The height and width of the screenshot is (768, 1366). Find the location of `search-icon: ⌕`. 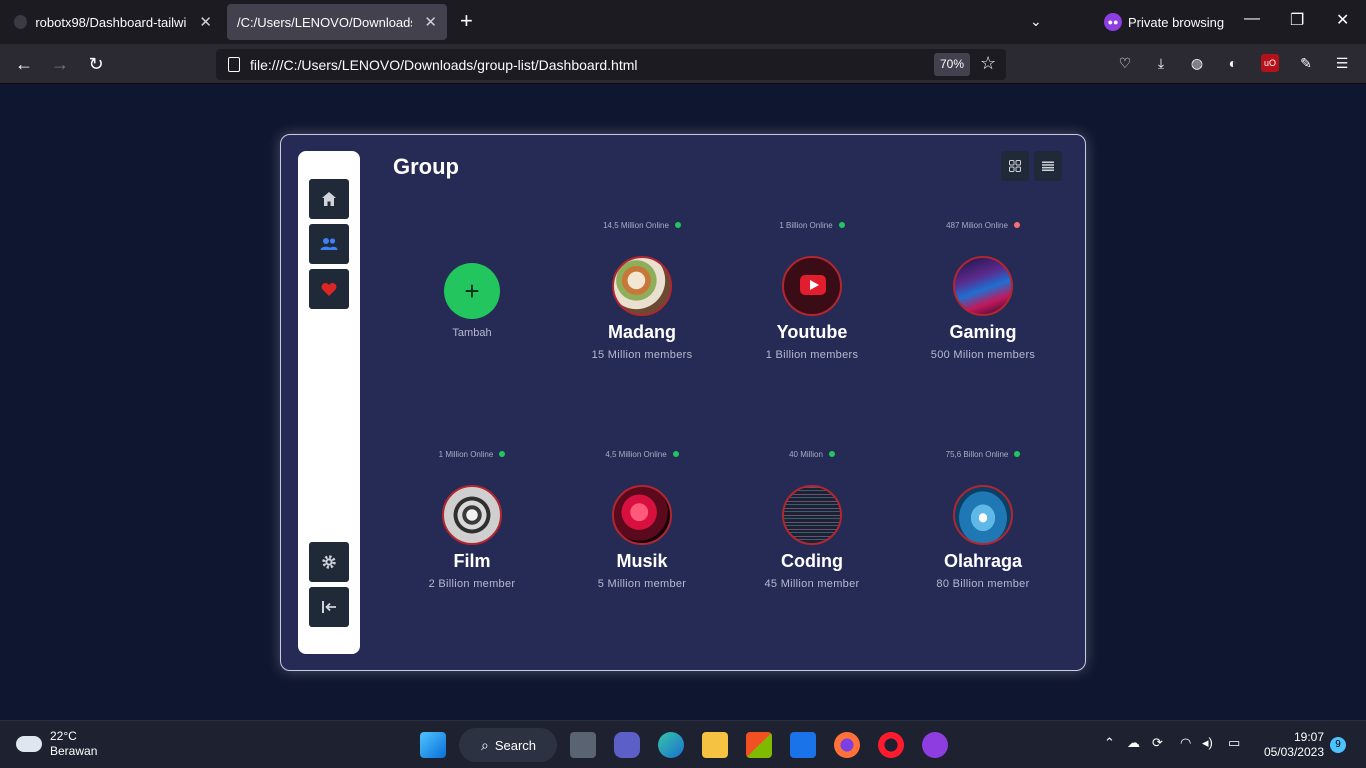

search-icon: ⌕ is located at coordinates (485, 744).